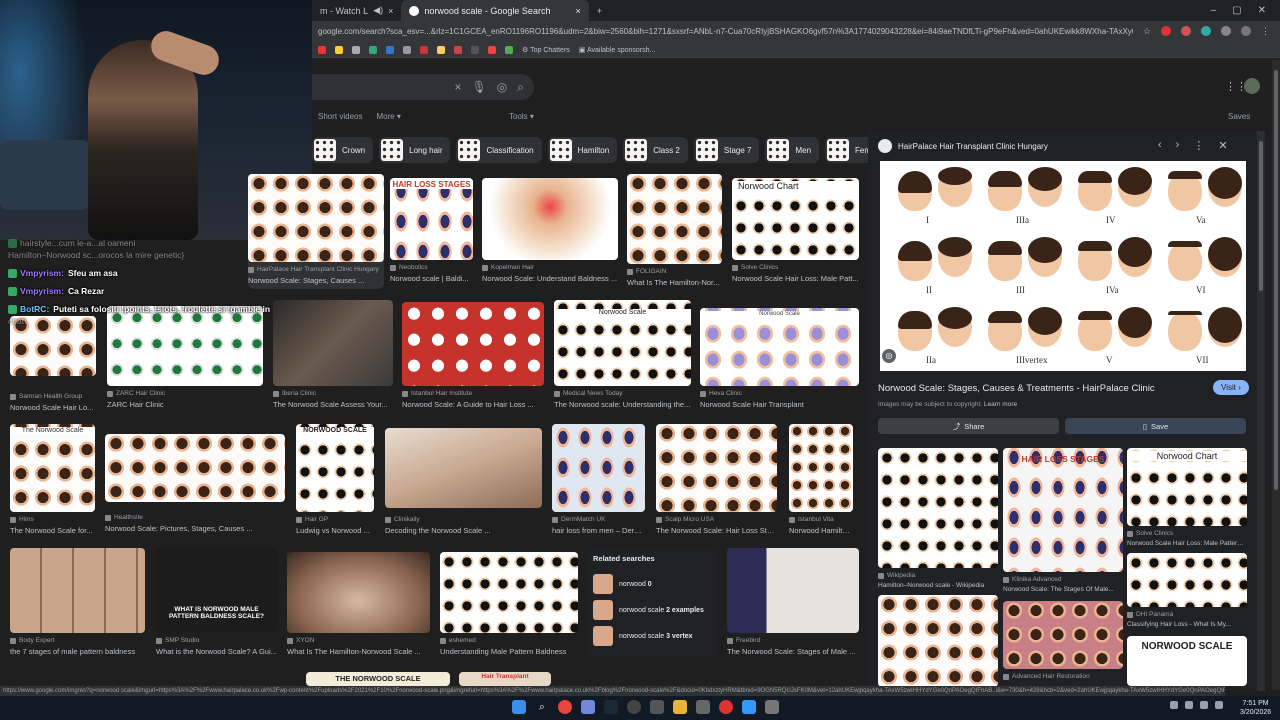 The image size is (1280, 720). What do you see at coordinates (1252, 86) in the screenshot?
I see `avatar` at bounding box center [1252, 86].